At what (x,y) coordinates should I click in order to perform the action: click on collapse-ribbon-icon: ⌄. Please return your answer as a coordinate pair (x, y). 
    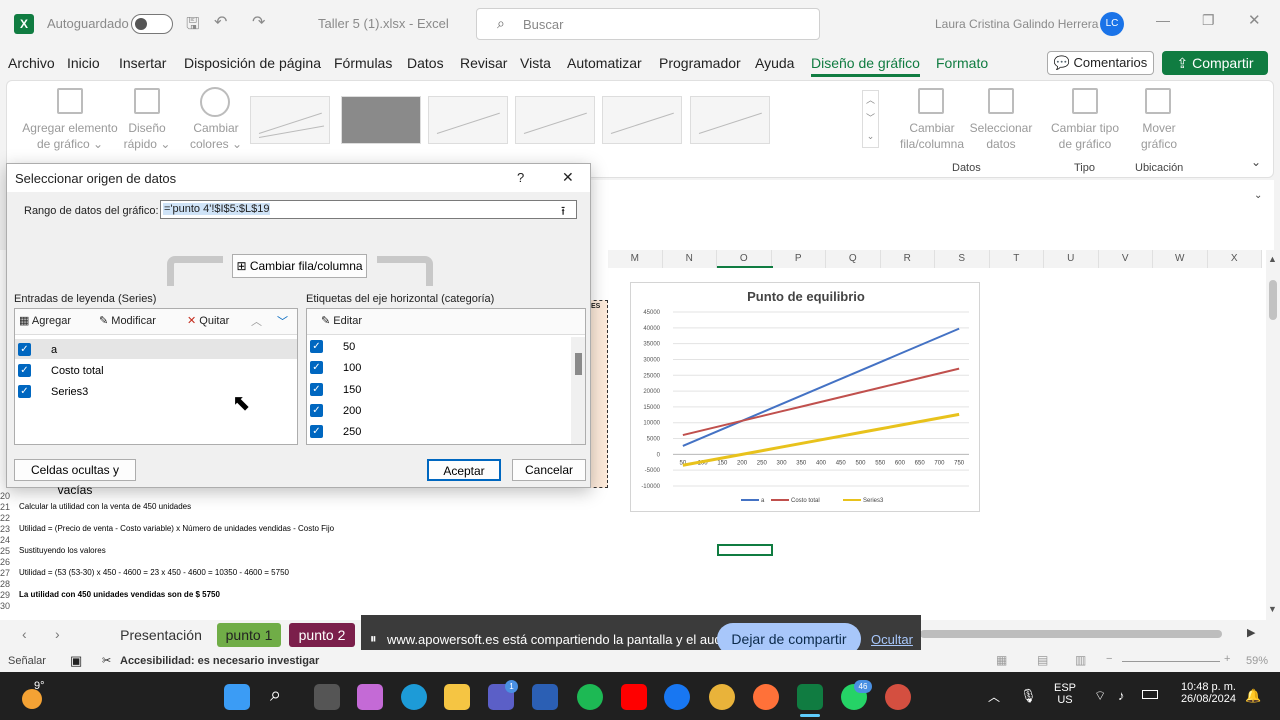
    Looking at the image, I should click on (1256, 162).